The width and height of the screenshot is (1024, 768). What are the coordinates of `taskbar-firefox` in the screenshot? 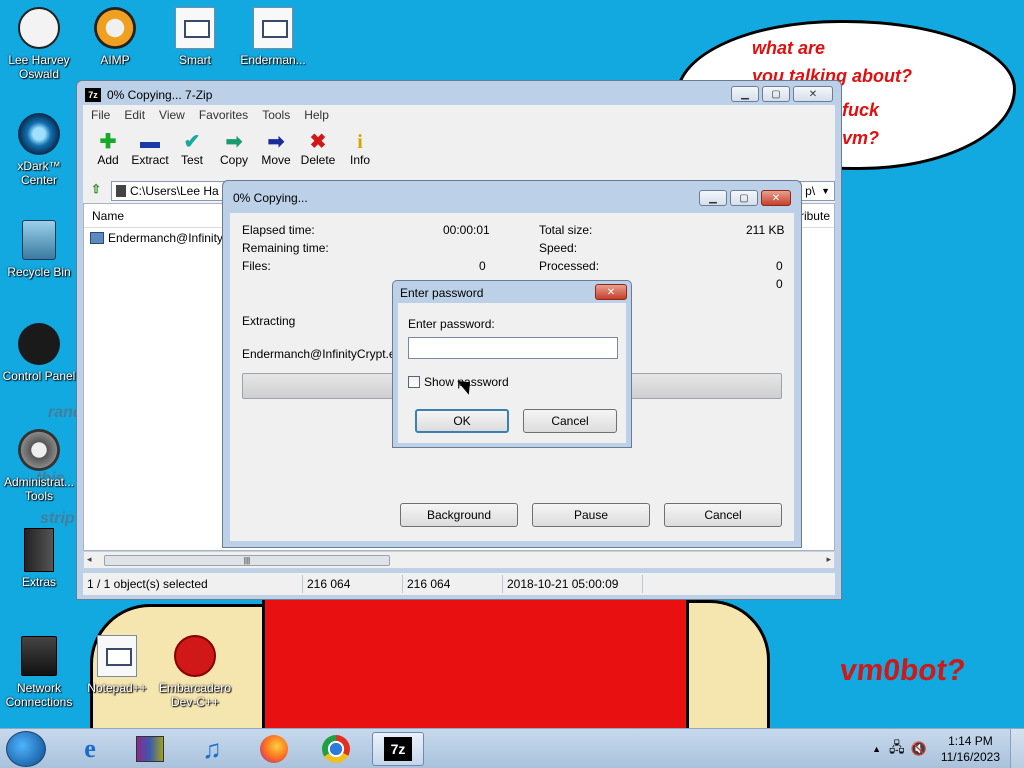 It's located at (274, 749).